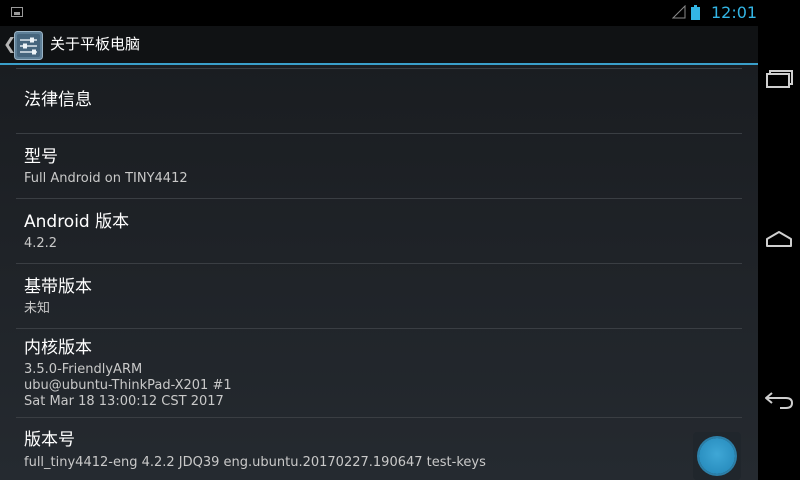 The width and height of the screenshot is (800, 480). I want to click on pref-summary: Sat Mar 18 13:00:12 CST 2017, so click(124, 401).